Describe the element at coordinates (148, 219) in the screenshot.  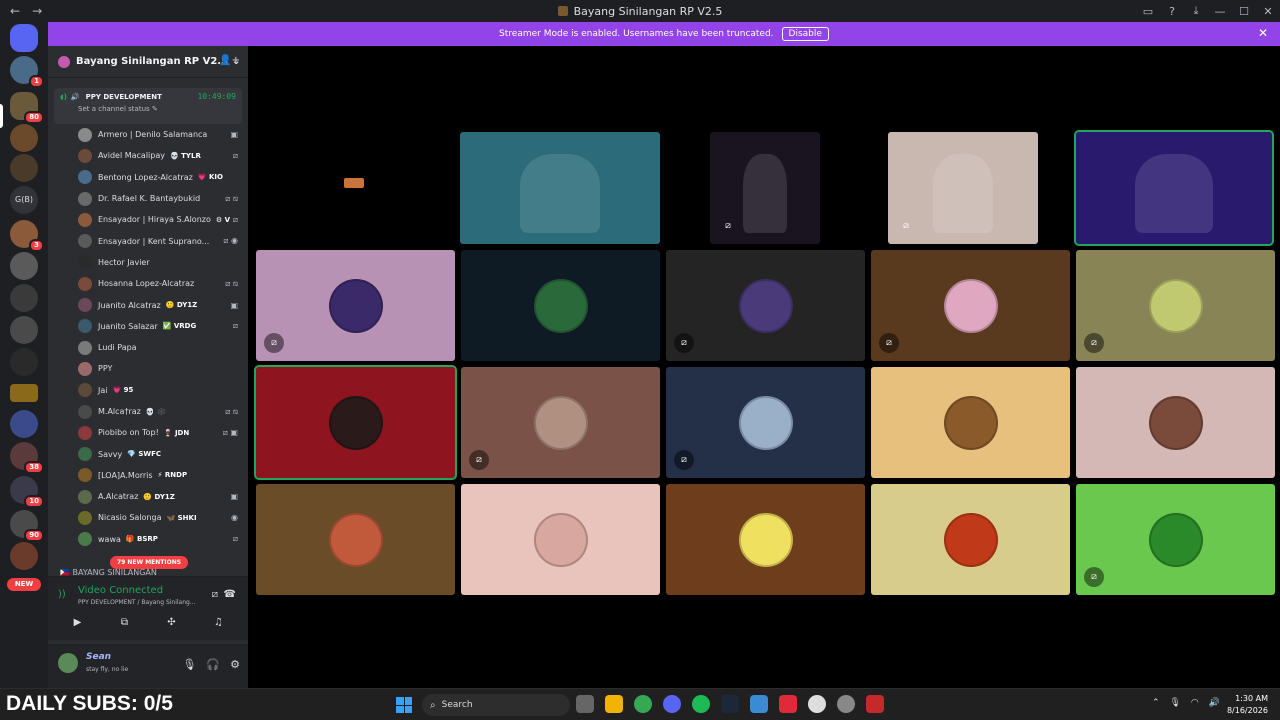
I see `voice-member: Ensayador | Hiraya S.Alonzo ⚙ V ⧄` at that location.